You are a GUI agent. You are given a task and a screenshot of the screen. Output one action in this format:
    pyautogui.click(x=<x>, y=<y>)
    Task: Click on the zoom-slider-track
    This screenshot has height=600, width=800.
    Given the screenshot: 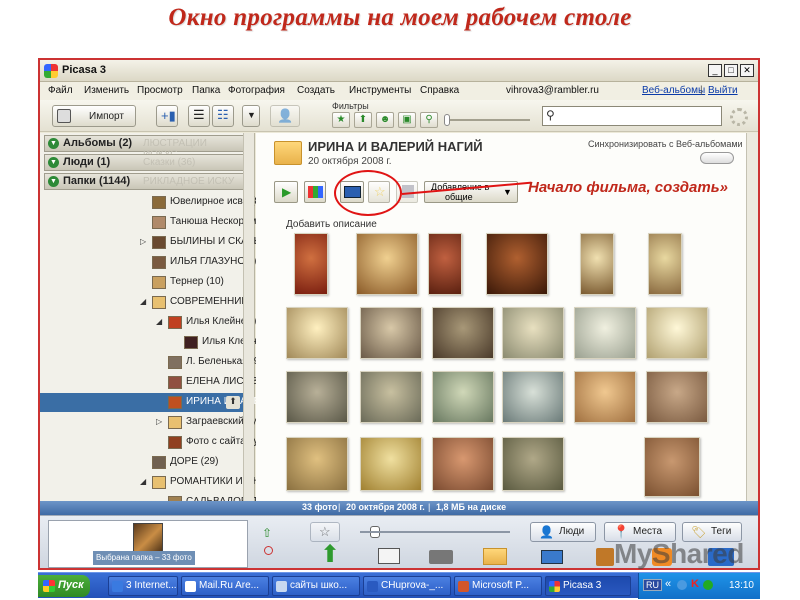 What is the action you would take?
    pyautogui.click(x=435, y=532)
    